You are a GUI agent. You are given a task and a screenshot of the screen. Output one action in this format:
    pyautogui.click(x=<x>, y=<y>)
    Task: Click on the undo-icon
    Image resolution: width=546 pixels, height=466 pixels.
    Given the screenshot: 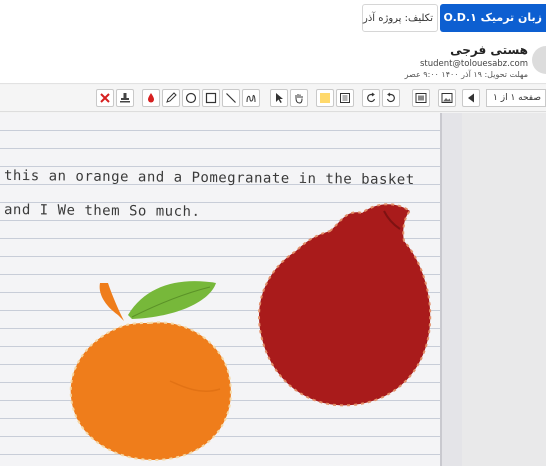 What is the action you would take?
    pyautogui.click(x=371, y=97)
    